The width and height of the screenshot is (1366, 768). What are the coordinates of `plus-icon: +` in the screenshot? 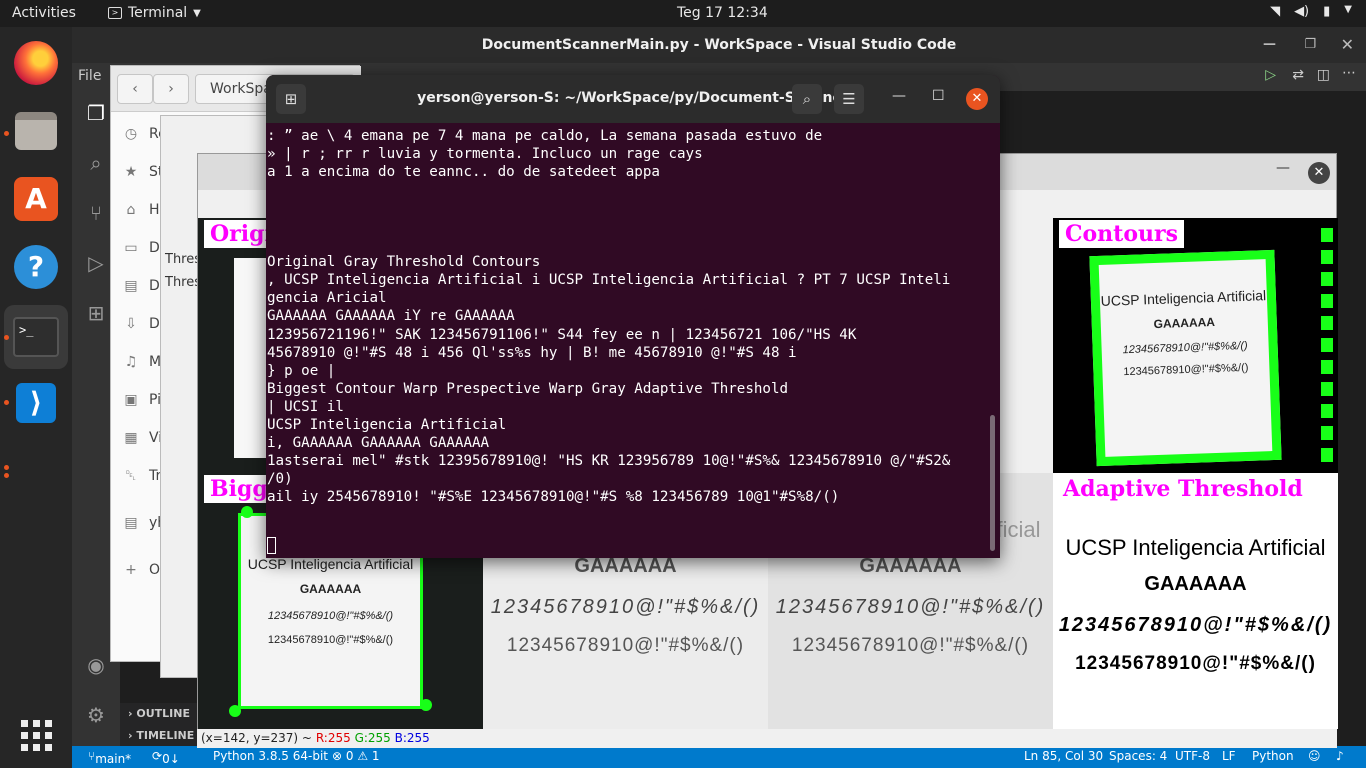 It's located at (131, 570).